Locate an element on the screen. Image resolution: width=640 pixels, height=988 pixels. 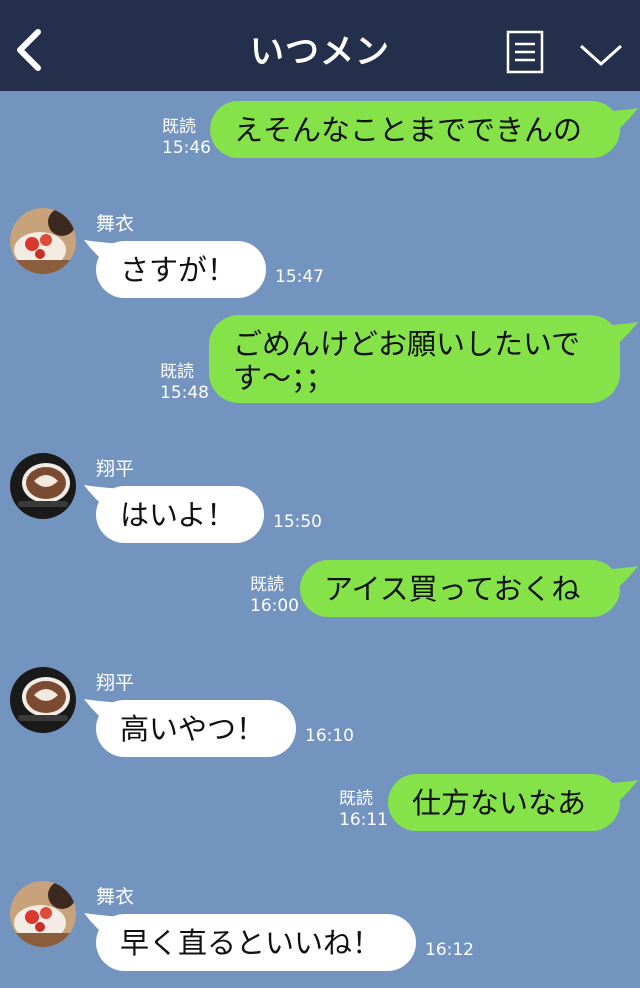
message-time: 16:11 is located at coordinates (363, 820).